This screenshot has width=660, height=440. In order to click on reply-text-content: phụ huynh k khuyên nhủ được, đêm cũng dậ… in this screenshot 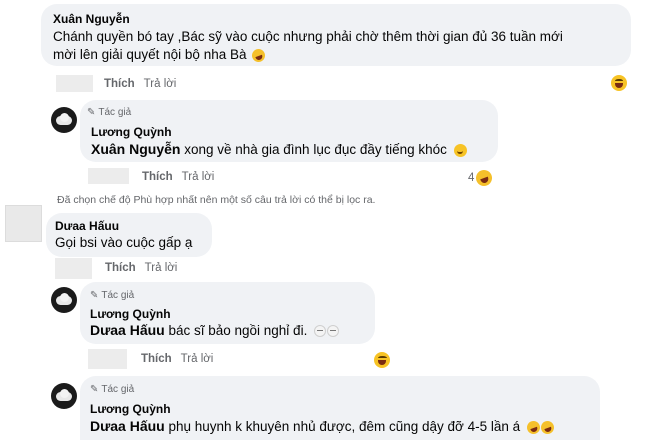, I will do `click(342, 426)`.